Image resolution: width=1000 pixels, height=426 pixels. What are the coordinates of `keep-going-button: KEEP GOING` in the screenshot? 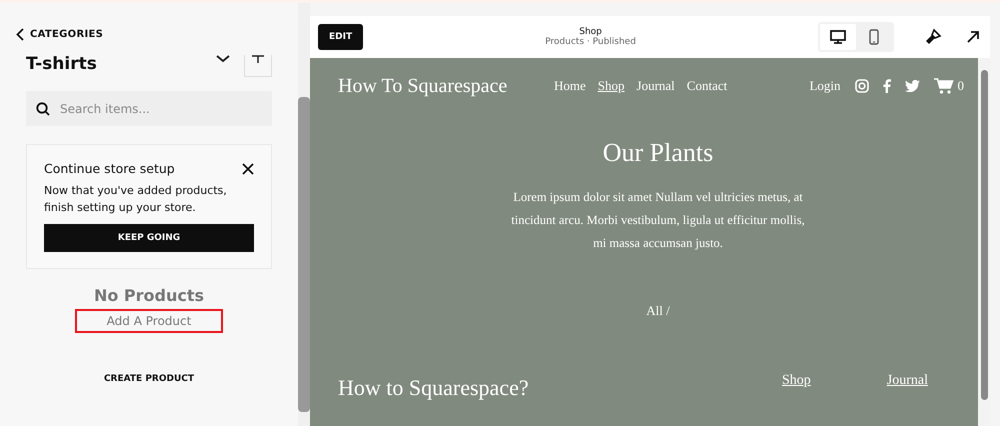 It's located at (149, 238).